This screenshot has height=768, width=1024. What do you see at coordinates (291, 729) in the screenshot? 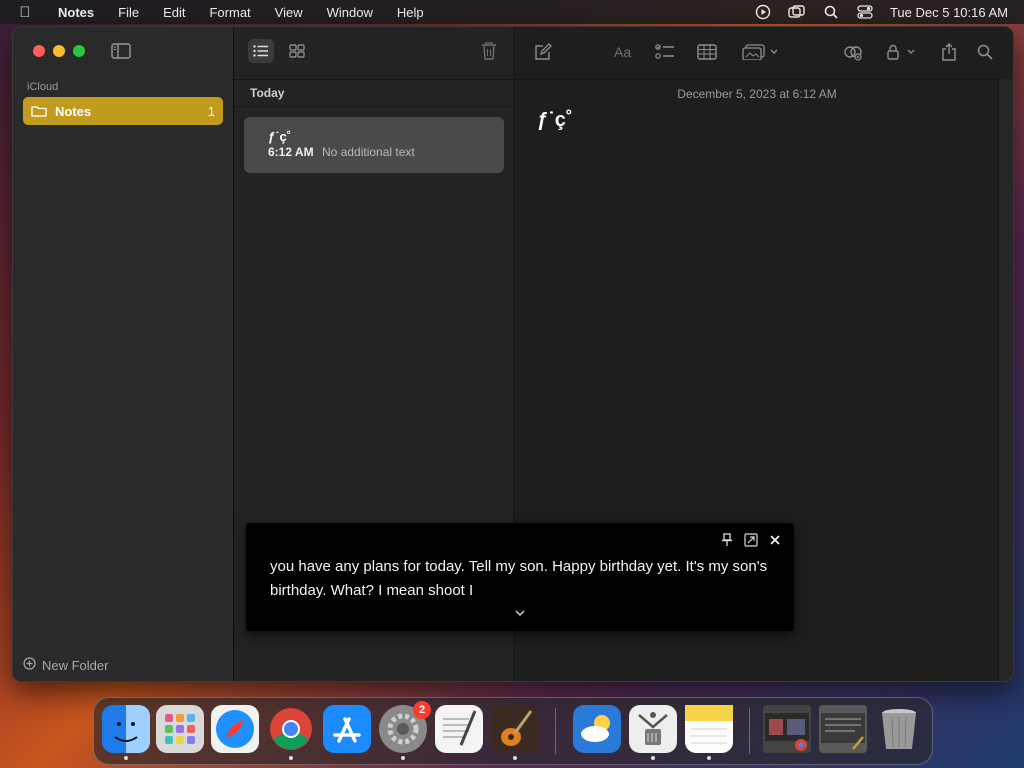
I see `chrome-icon` at bounding box center [291, 729].